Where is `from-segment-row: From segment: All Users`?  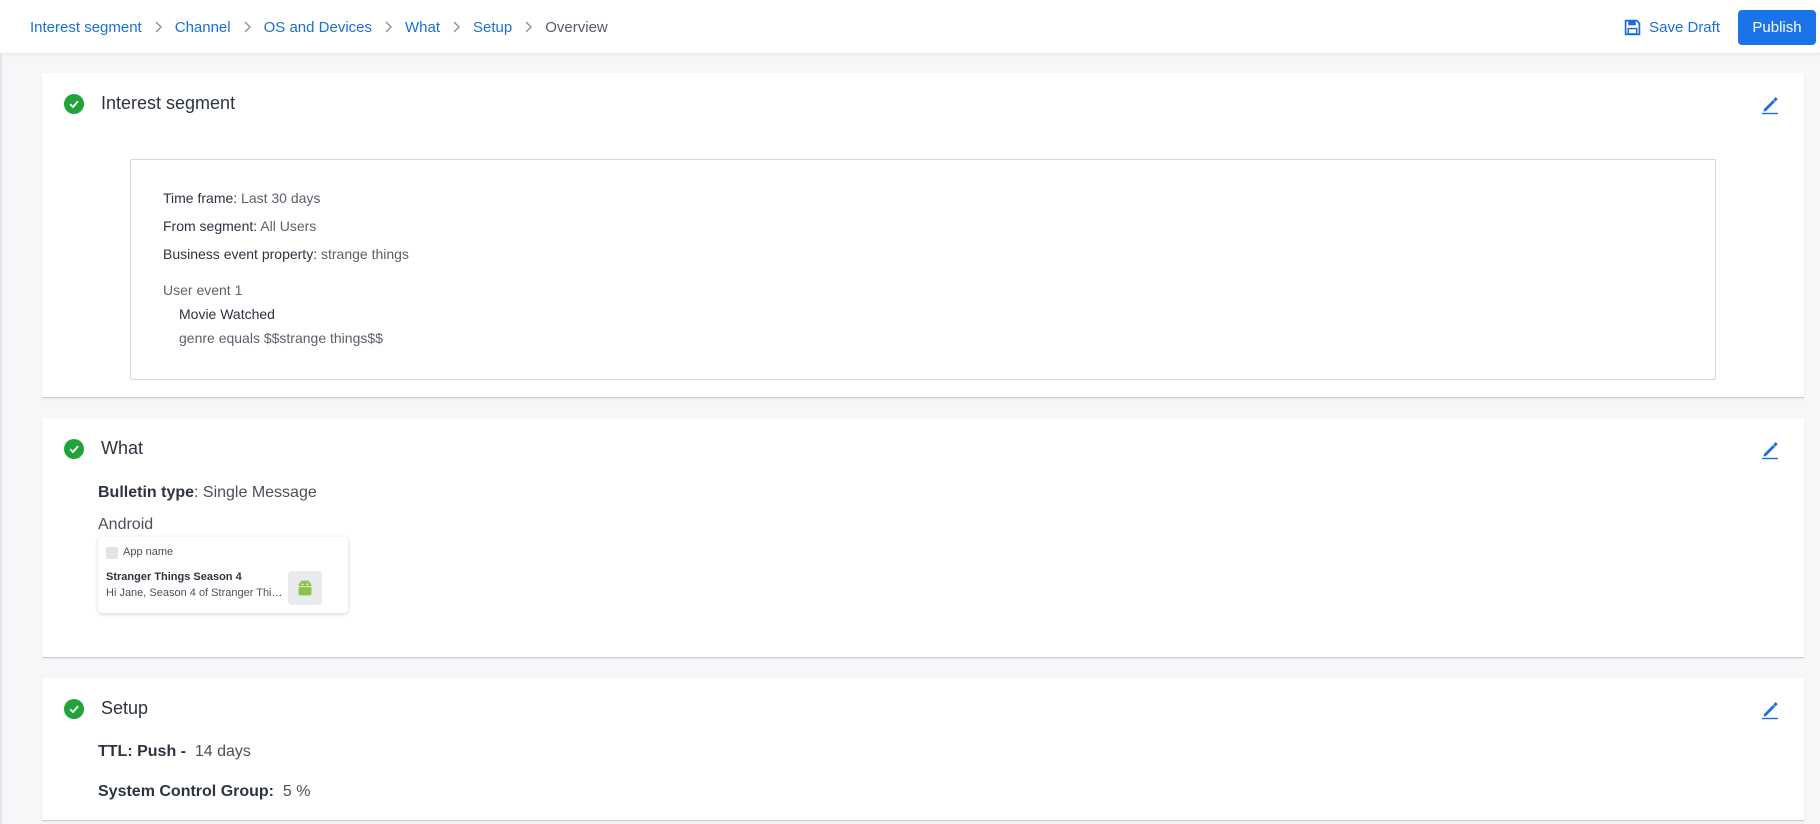 from-segment-row: From segment: All Users is located at coordinates (239, 226).